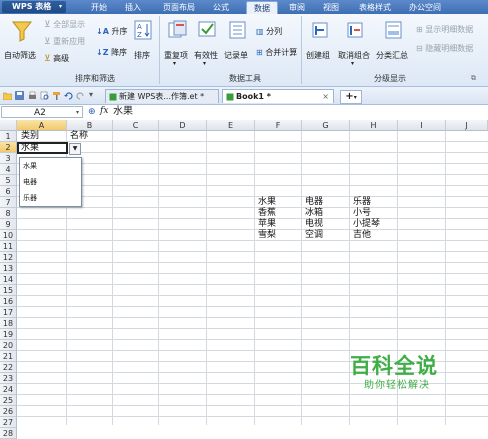  Describe the element at coordinates (299, 112) in the screenshot. I see `formula-input: 水果` at that location.